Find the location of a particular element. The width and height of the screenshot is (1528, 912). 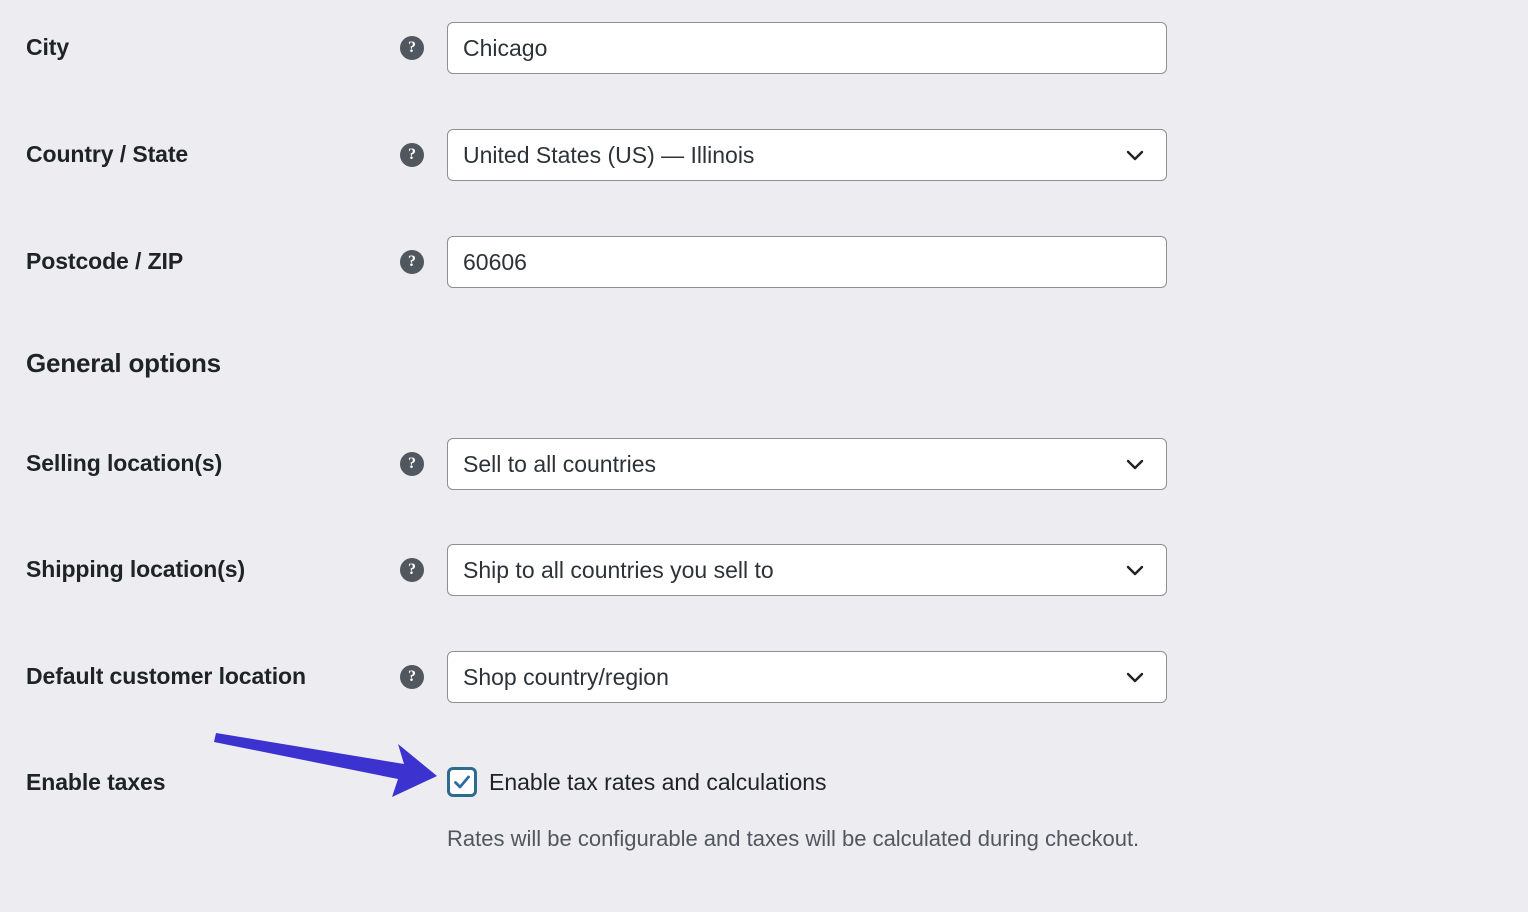

enable-taxes-checkbox-row: Enable tax rates and calculations is located at coordinates (637, 782).